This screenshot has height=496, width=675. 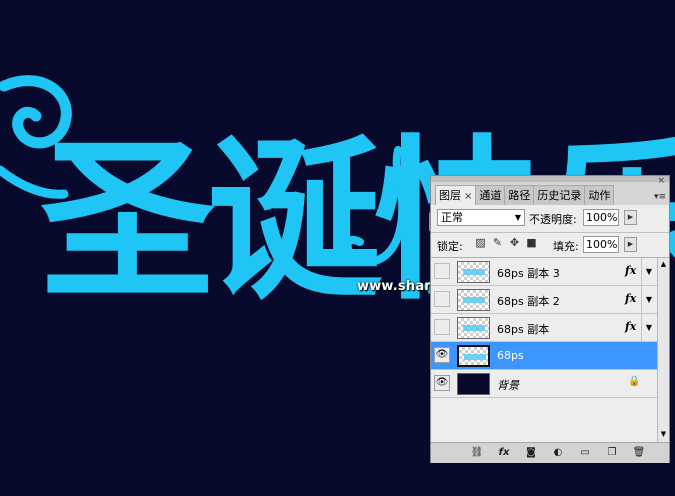 What do you see at coordinates (477, 453) in the screenshot?
I see `link-icon: ⛓` at bounding box center [477, 453].